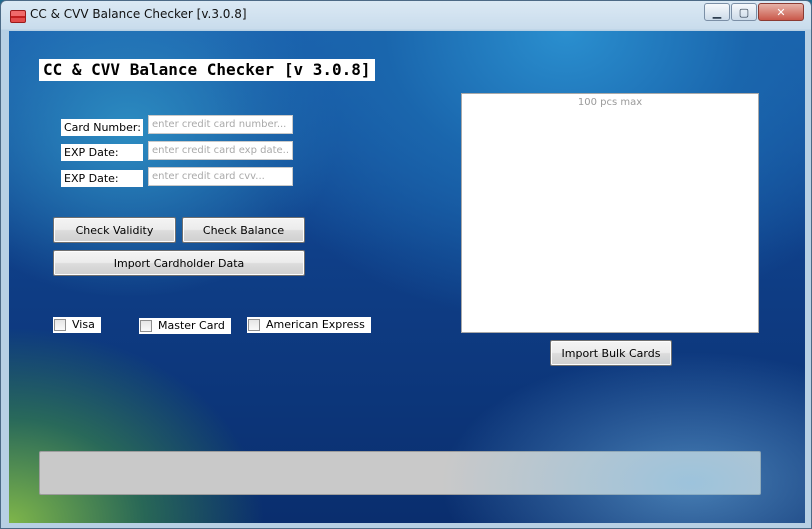 Image resolution: width=812 pixels, height=529 pixels. I want to click on check-validity-button: Check Validity, so click(114, 230).